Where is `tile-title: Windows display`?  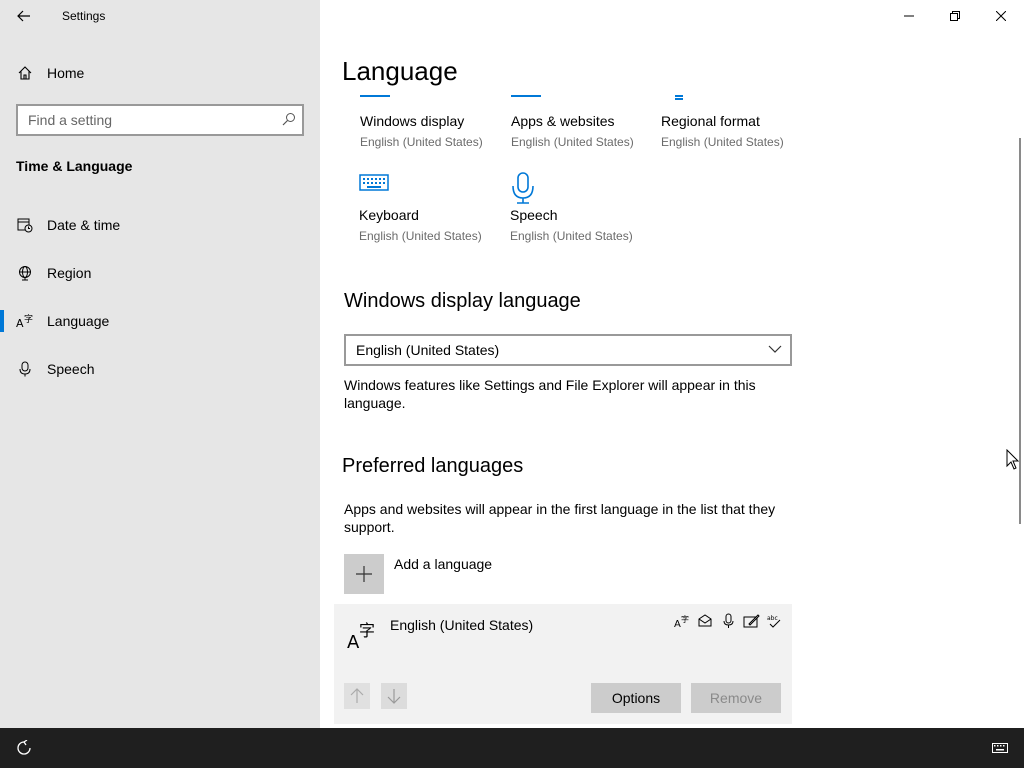 tile-title: Windows display is located at coordinates (412, 121).